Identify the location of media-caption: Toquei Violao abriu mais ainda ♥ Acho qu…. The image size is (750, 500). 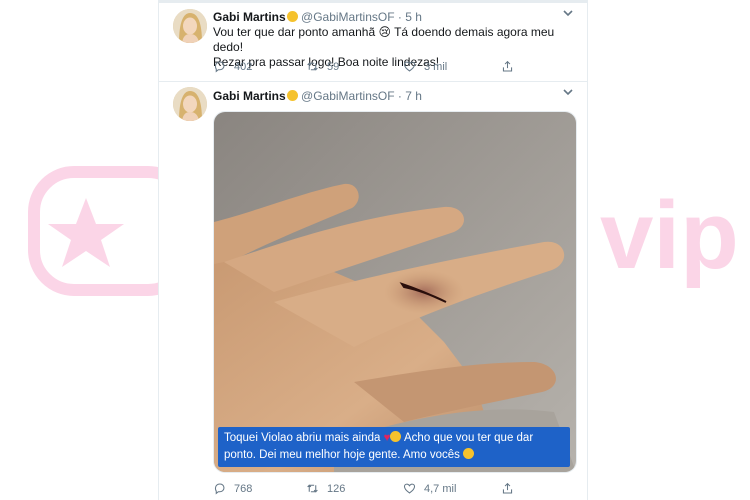
(394, 447).